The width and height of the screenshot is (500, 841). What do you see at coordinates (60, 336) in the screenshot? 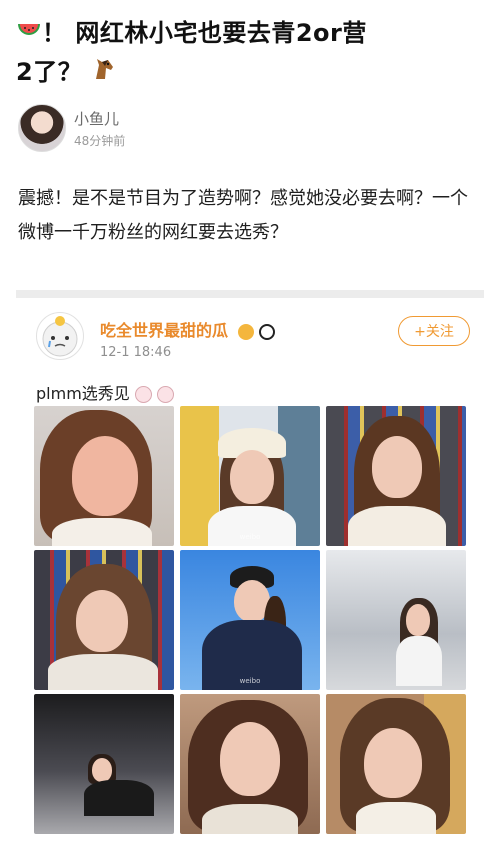
I see `repost-avatar` at bounding box center [60, 336].